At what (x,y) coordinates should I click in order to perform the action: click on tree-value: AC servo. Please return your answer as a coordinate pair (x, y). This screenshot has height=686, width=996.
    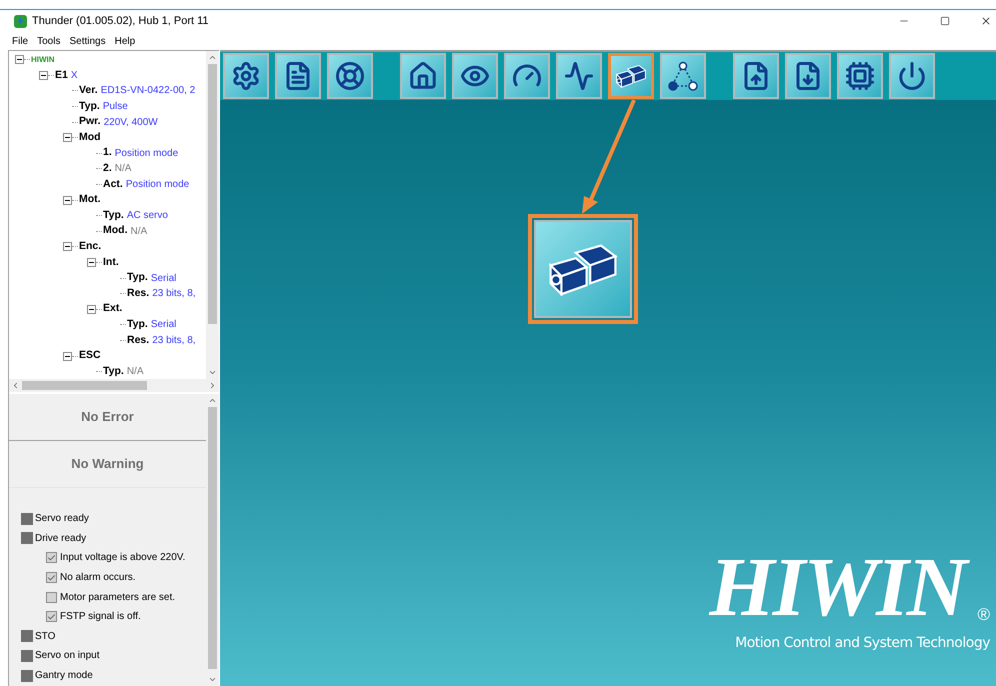
    Looking at the image, I should click on (147, 216).